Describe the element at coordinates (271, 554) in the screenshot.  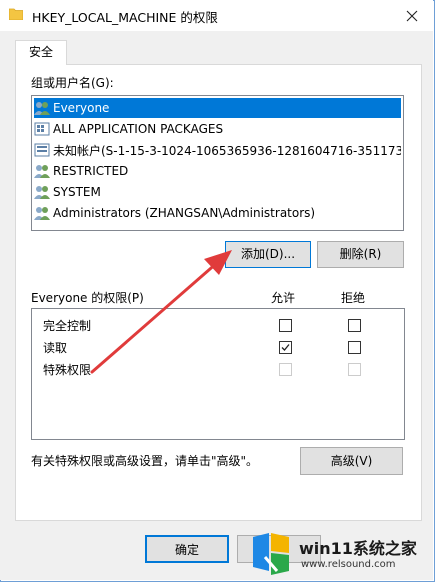
I see `watermark-logo-icon` at that location.